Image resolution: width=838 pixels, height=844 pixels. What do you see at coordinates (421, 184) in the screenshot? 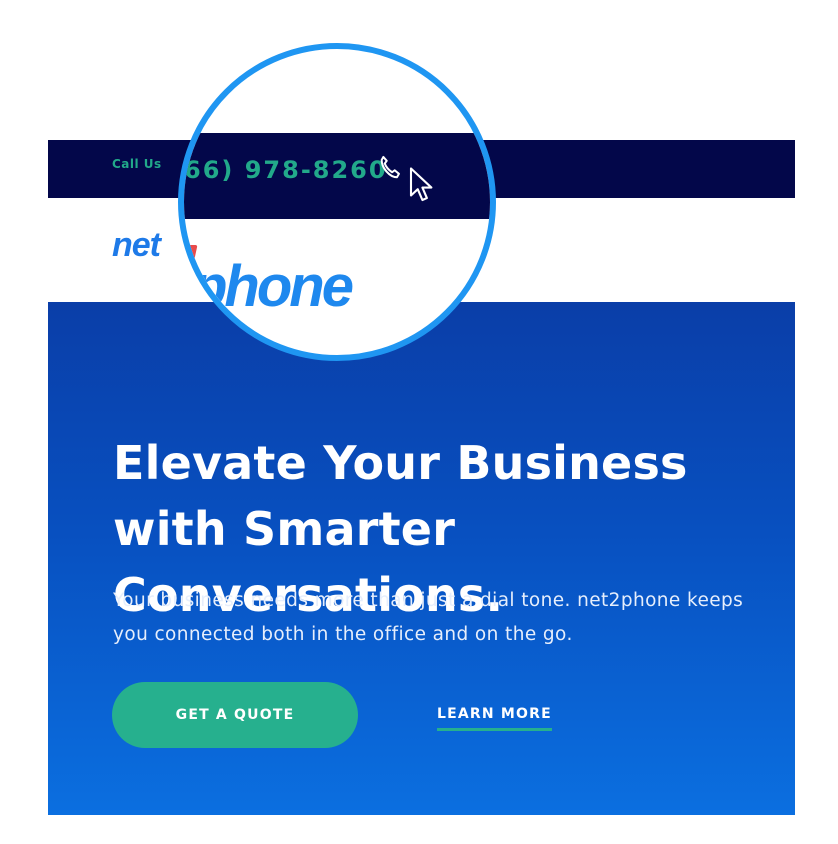
I see `mouse-cursor-icon` at bounding box center [421, 184].